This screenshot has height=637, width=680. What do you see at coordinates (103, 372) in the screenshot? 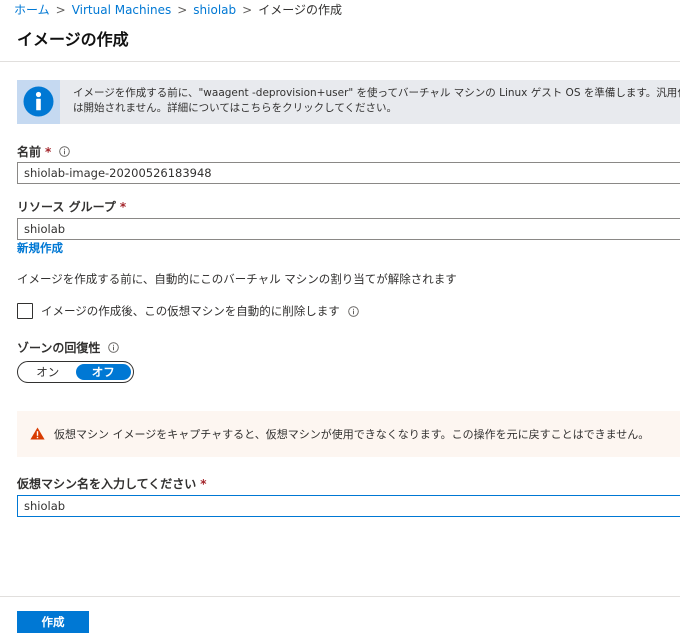
I see `toggle-option-off: オフ` at bounding box center [103, 372].